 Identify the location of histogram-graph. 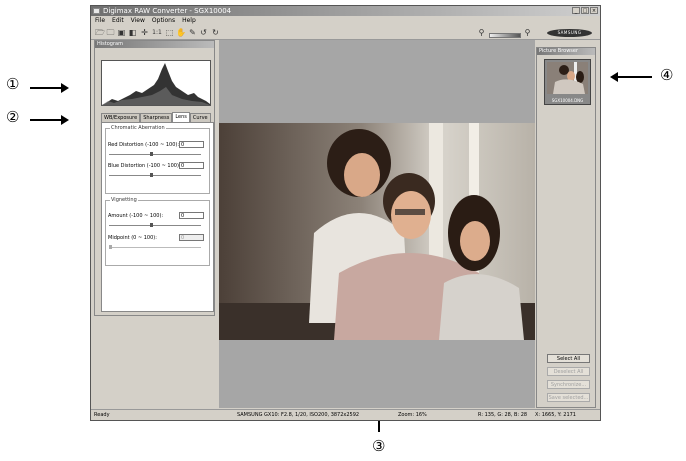
(156, 84).